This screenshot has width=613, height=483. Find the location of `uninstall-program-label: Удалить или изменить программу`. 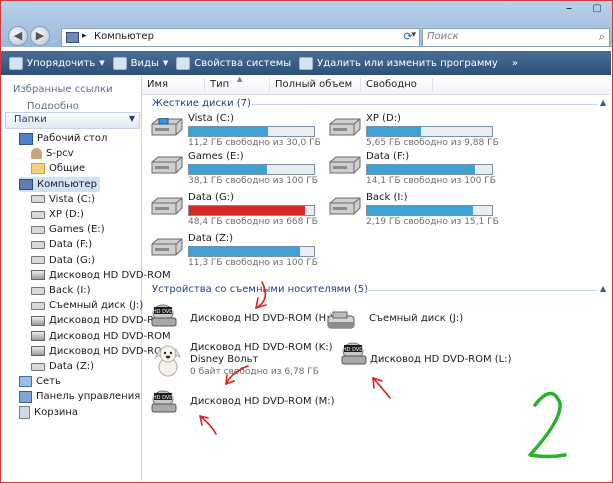

uninstall-program-label: Удалить или изменить программу is located at coordinates (407, 63).